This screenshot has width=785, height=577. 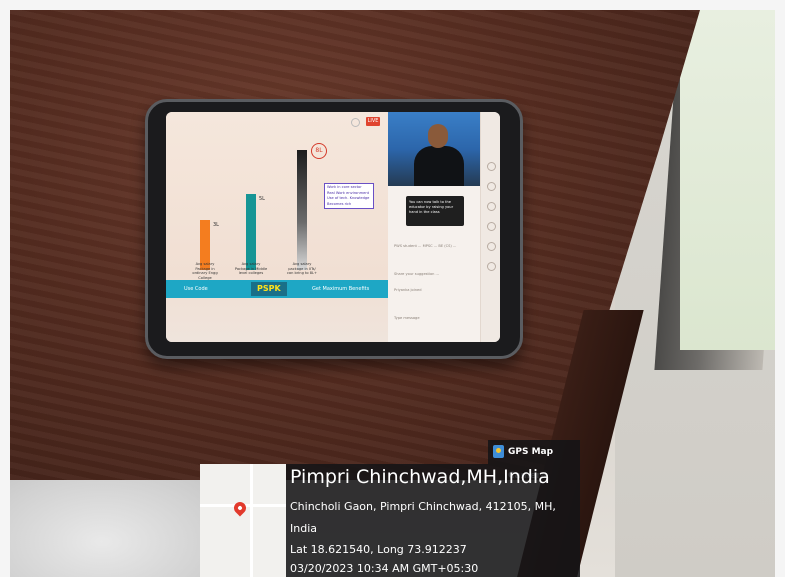 I want to click on banner-right: Get Maximum Benefits, so click(x=341, y=289).